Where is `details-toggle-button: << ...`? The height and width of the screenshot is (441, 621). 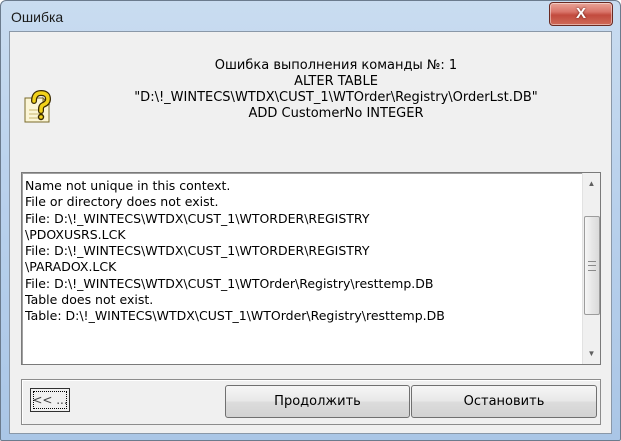 details-toggle-button: << ... is located at coordinates (50, 400).